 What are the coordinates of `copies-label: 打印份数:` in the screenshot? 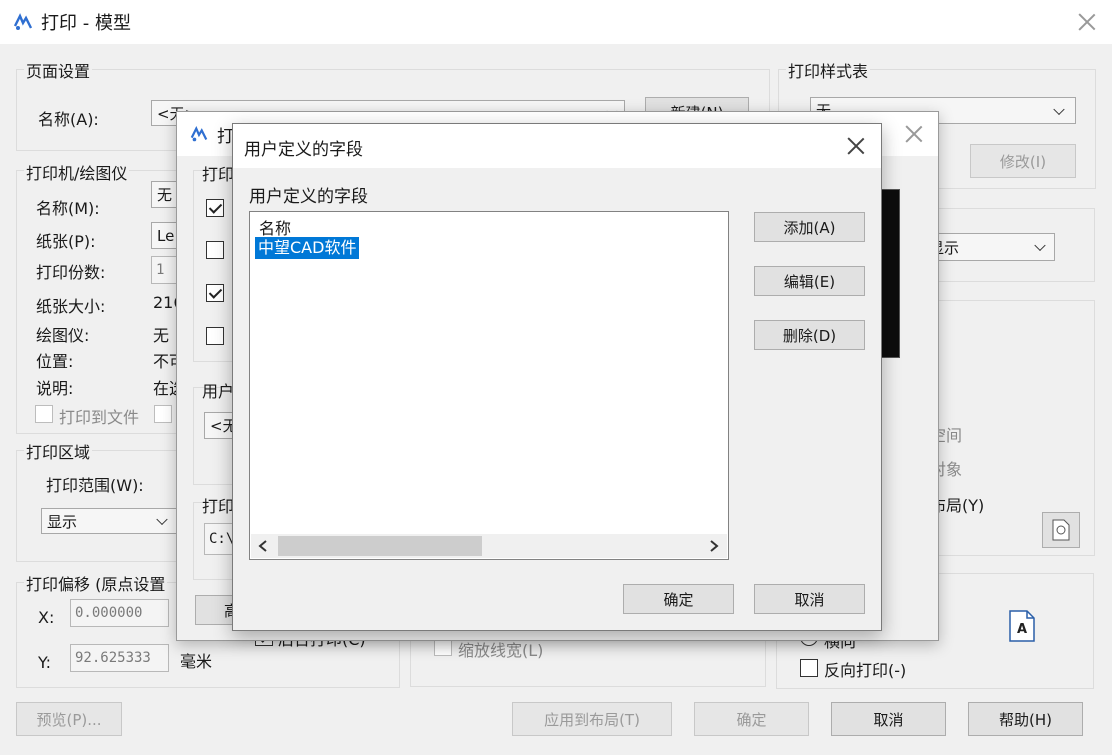 It's located at (71, 272).